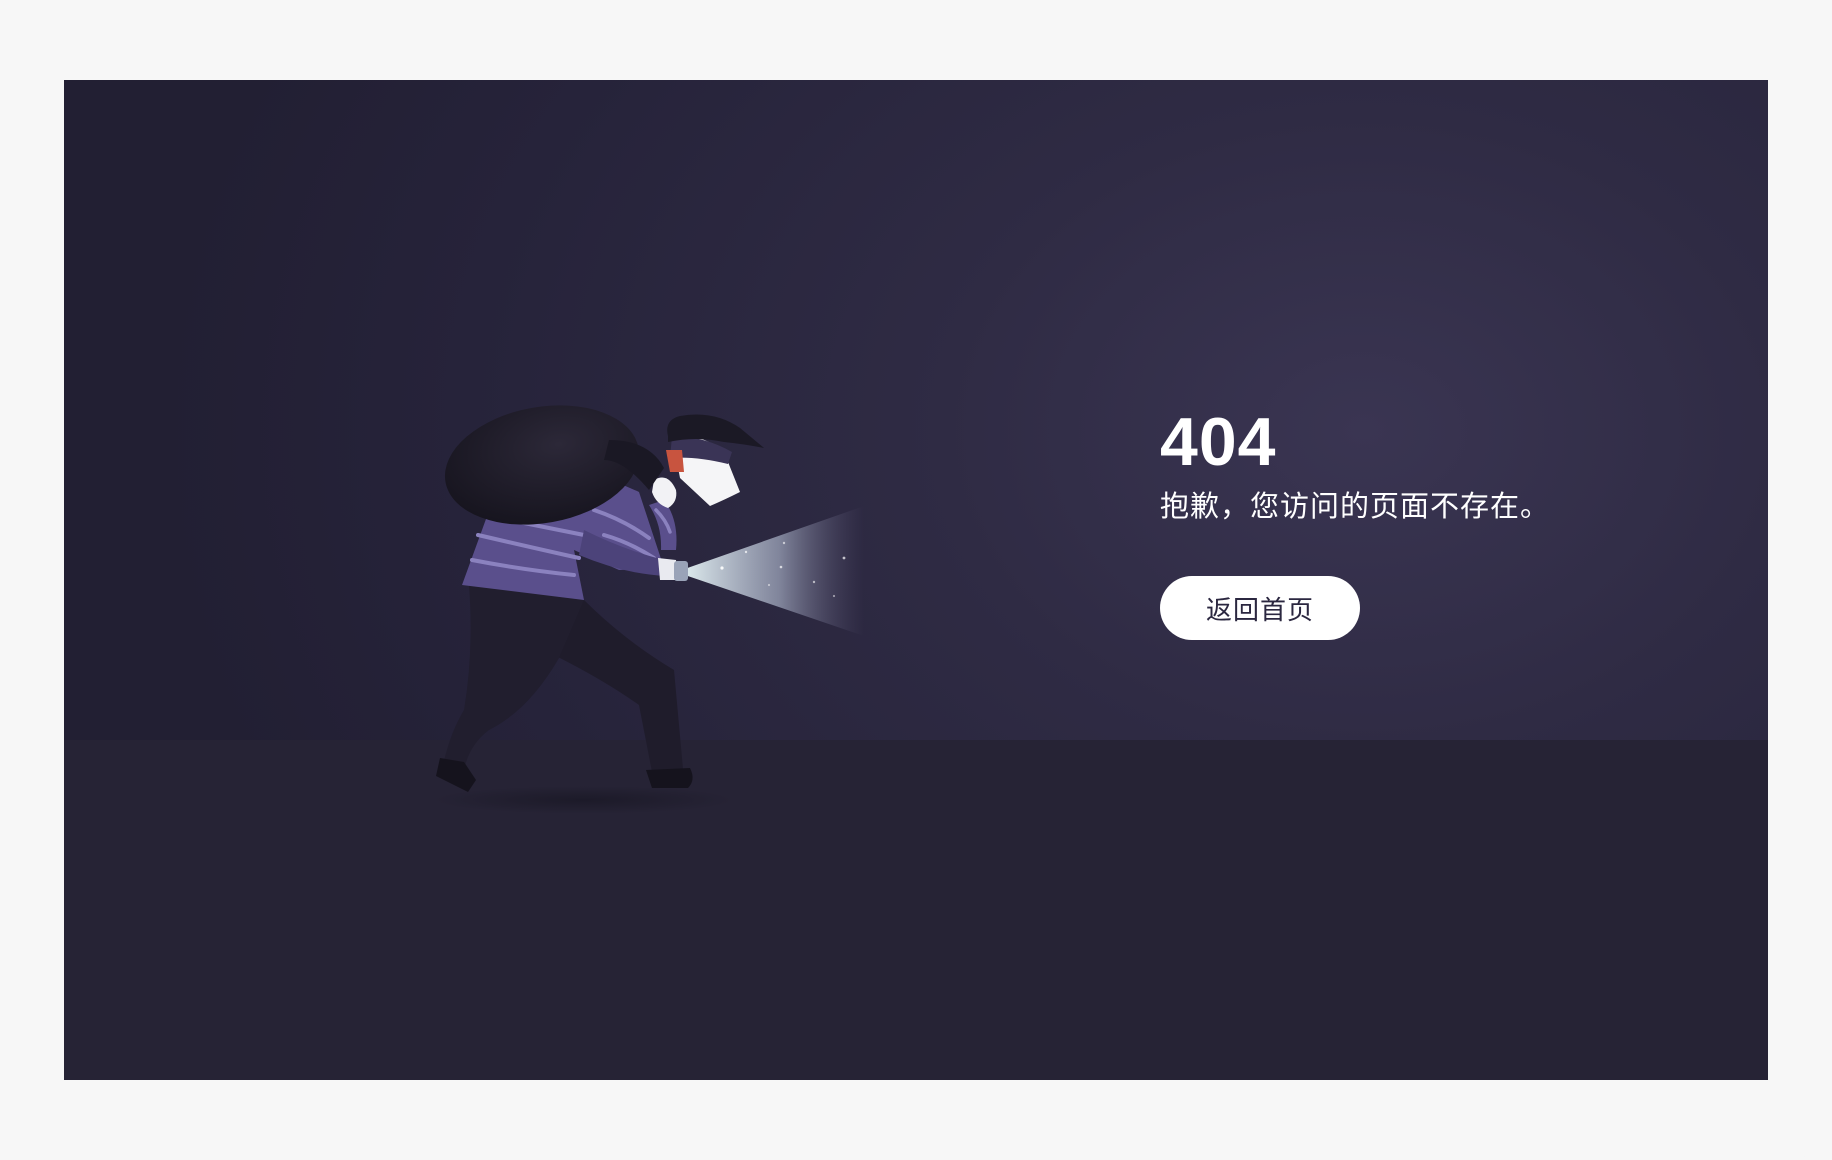  I want to click on error-message: 404 抱歉，您访问的页面不存在。 返回首页, so click(1440, 521).